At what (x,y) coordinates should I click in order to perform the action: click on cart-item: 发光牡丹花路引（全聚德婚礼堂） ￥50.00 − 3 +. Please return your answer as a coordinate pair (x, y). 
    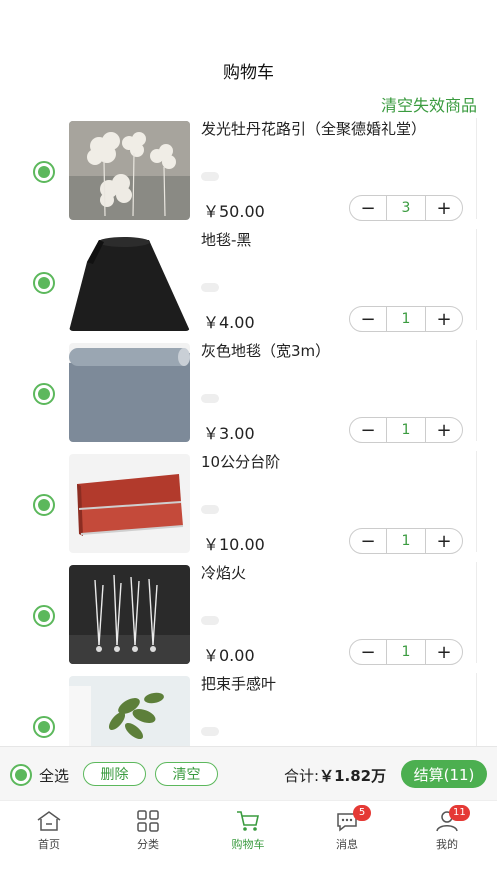
    Looking at the image, I should click on (248, 173).